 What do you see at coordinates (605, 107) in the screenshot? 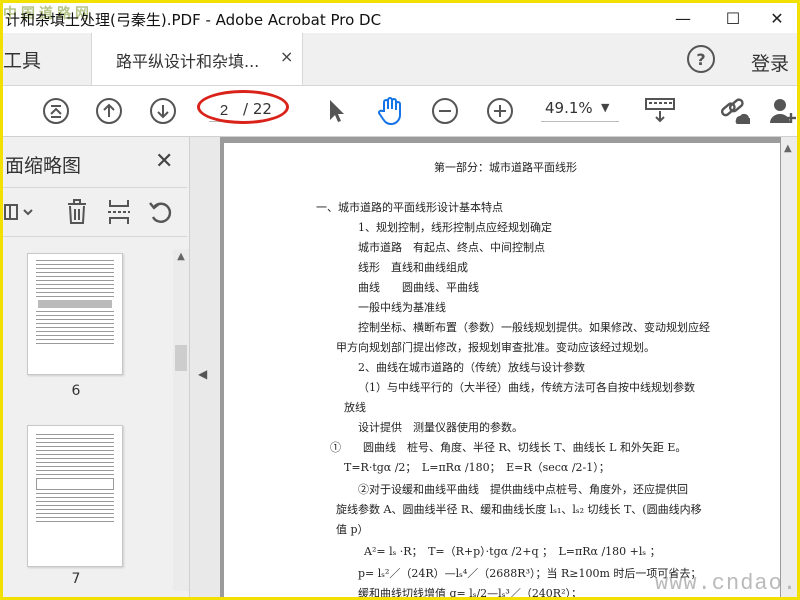
I see `chevron-down-icon: ▼` at bounding box center [605, 107].